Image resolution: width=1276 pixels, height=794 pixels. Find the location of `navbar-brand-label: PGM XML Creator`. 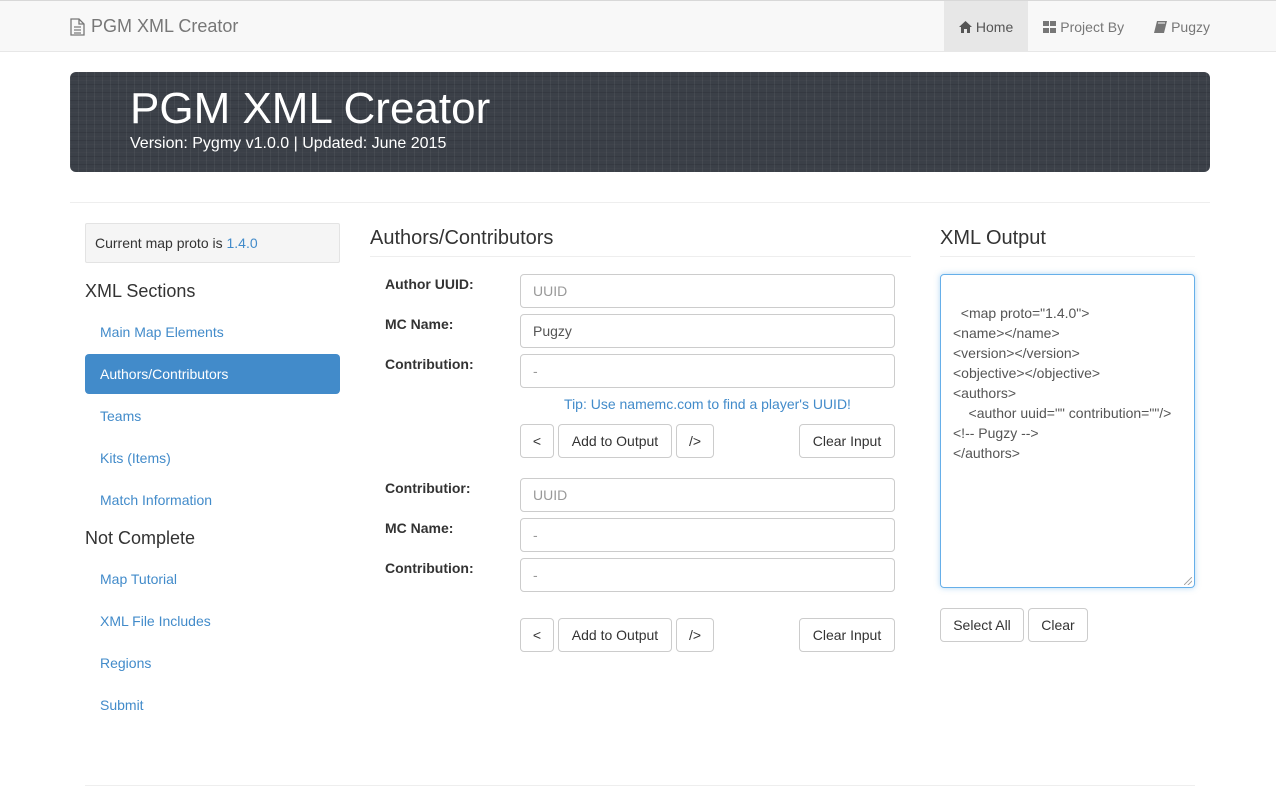

navbar-brand-label: PGM XML Creator is located at coordinates (165, 26).